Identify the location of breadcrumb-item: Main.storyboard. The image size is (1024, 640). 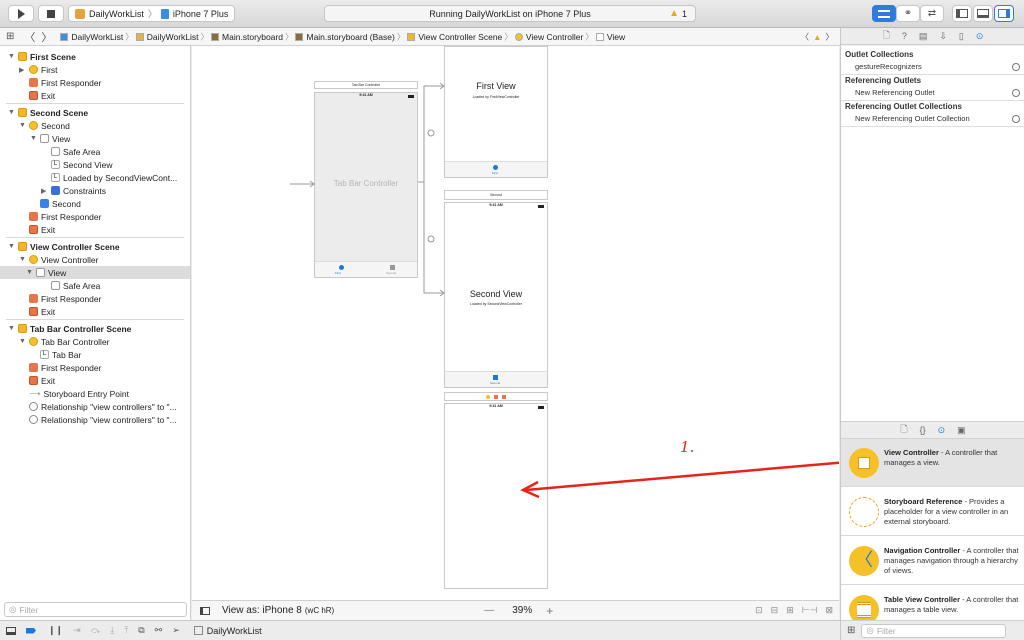
(252, 37).